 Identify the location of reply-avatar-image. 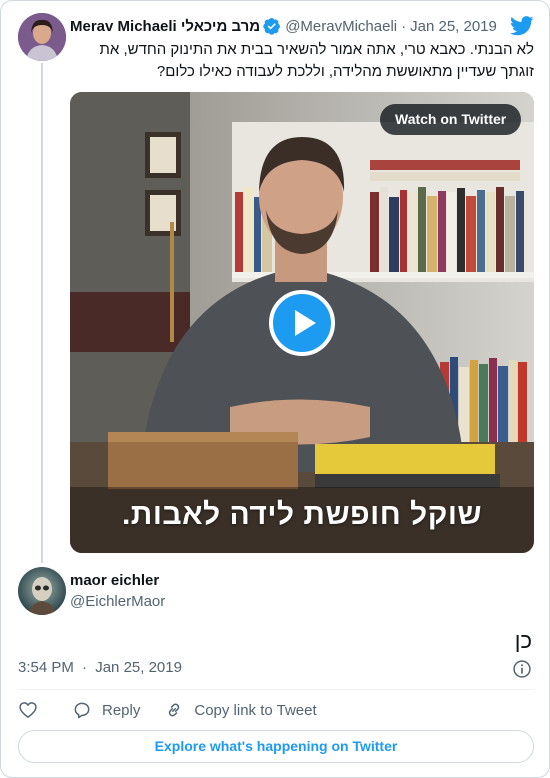
(42, 591).